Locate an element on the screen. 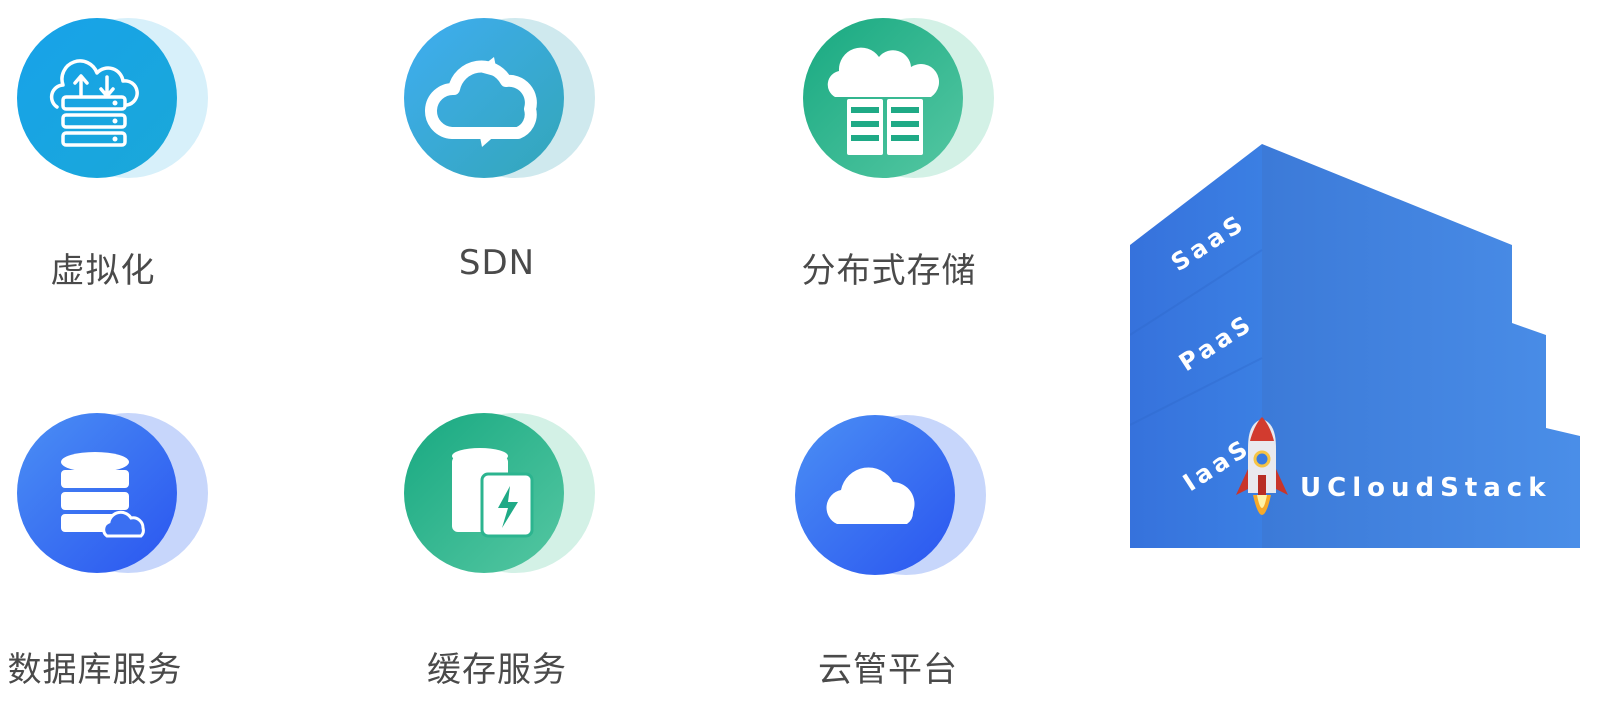  feature-label: 分布式存储 is located at coordinates (889, 271).